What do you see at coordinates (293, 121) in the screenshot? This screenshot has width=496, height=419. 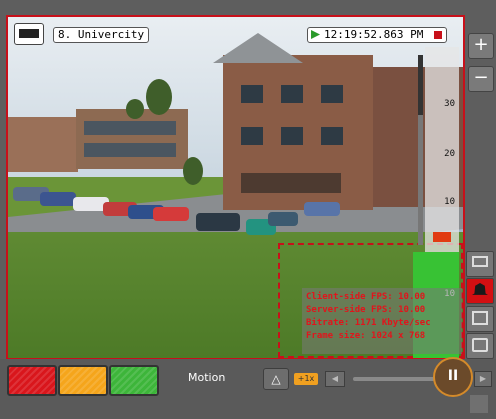 I see `scene-building-main` at bounding box center [293, 121].